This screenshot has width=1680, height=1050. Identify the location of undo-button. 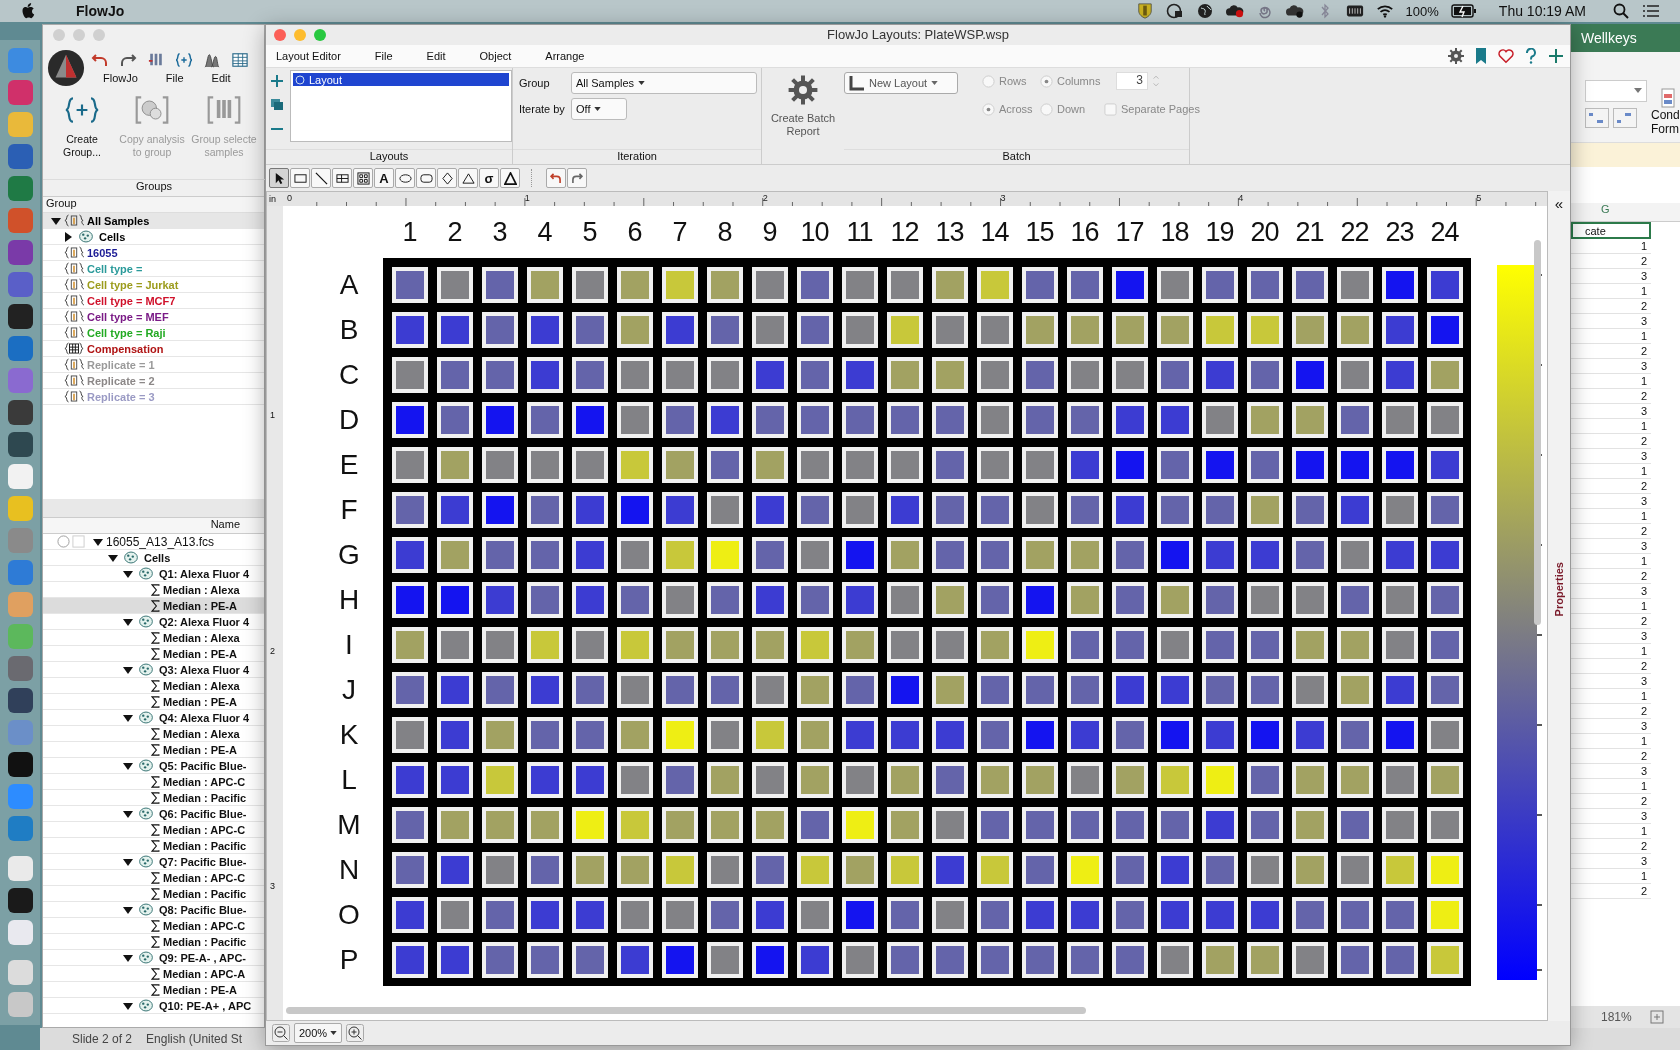
(556, 178).